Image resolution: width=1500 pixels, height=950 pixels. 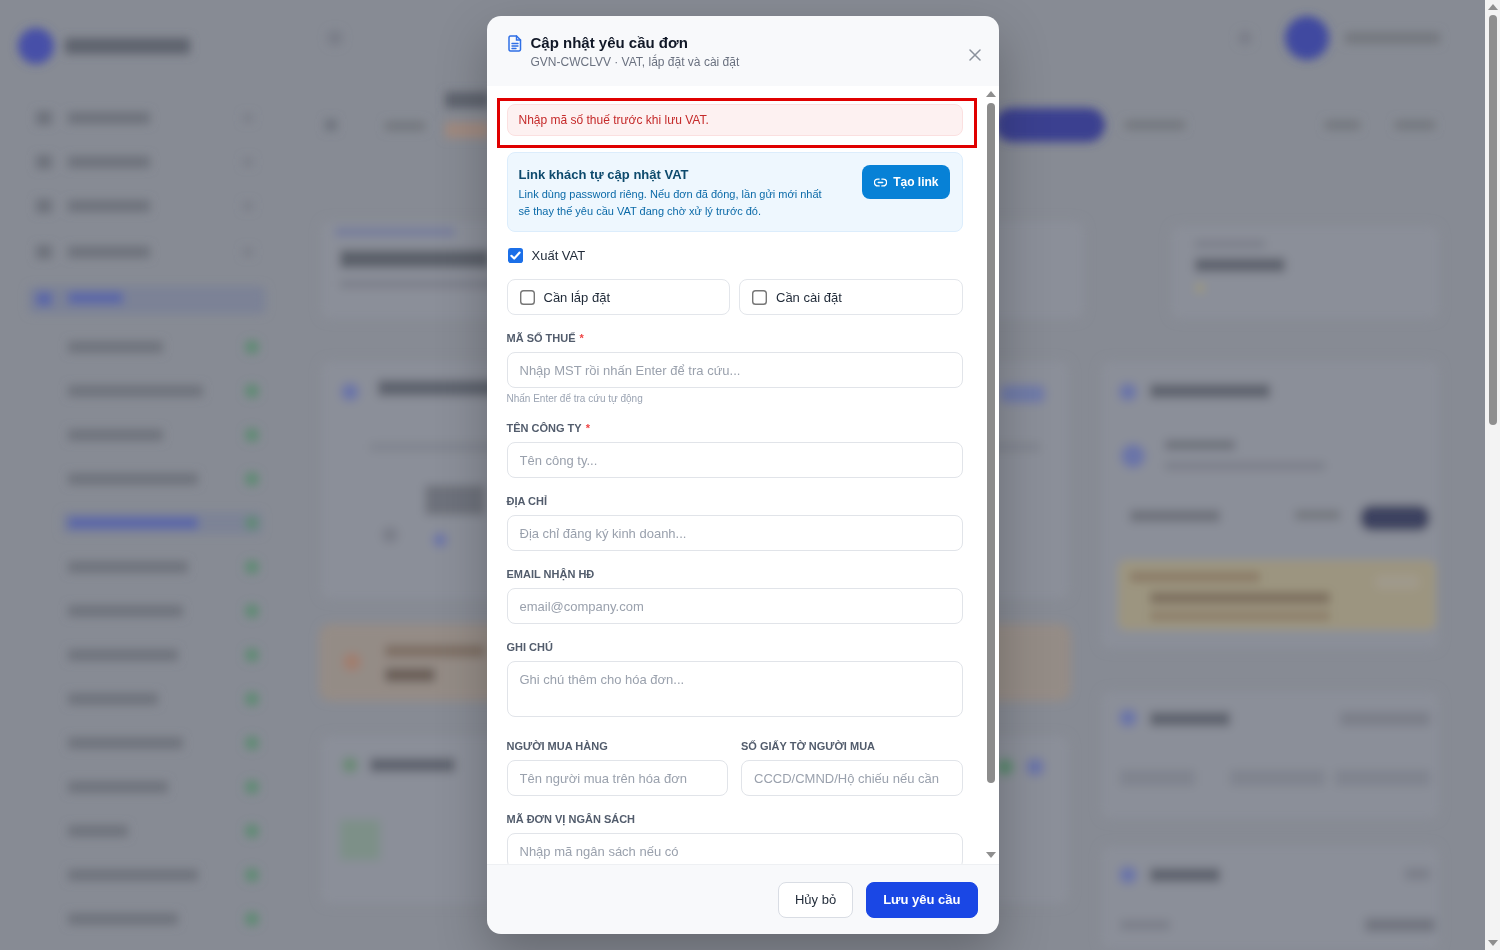 I want to click on field-label: NGƯỜI MUA HÀNG, so click(x=557, y=746).